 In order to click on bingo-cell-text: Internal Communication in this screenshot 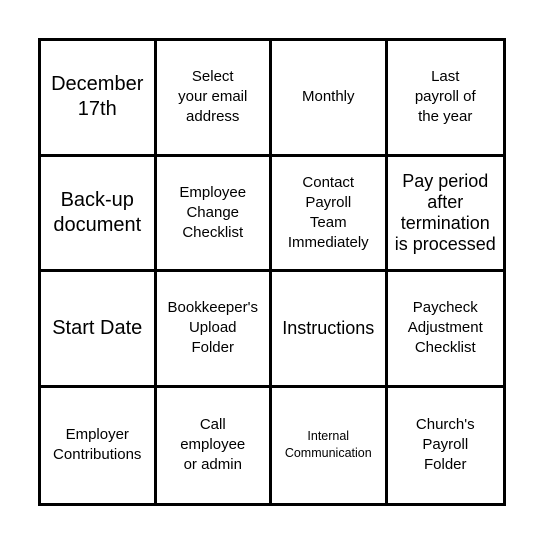, I will do `click(328, 445)`.